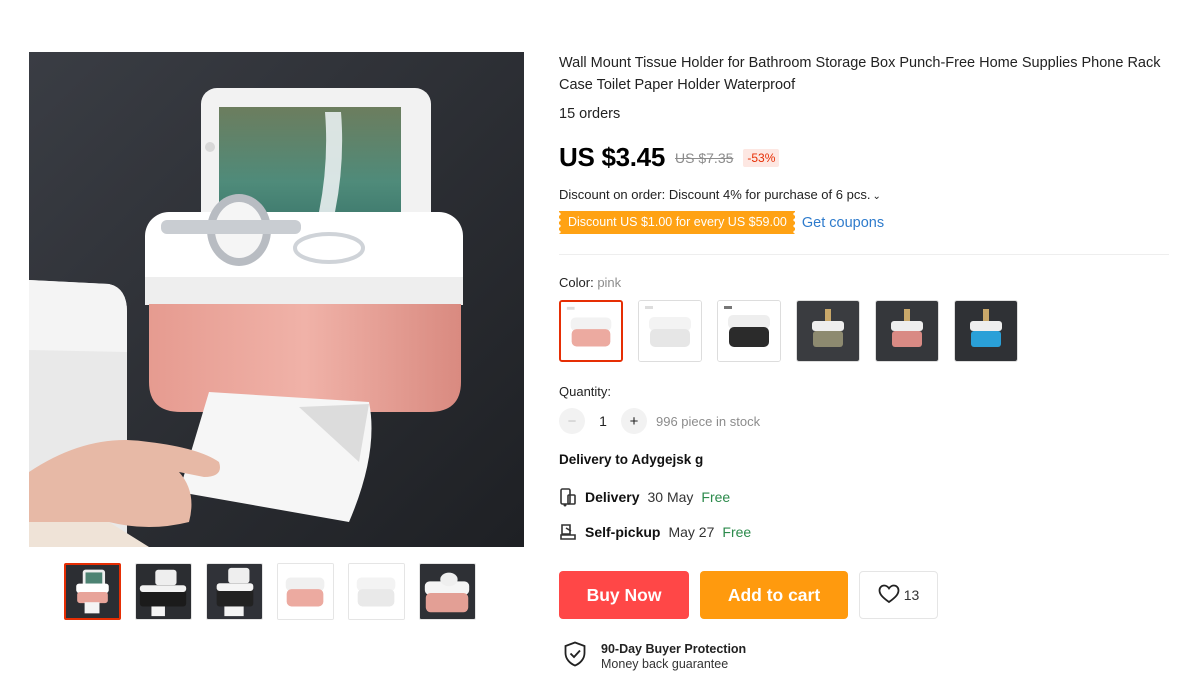  Describe the element at coordinates (907, 331) in the screenshot. I see `color-swatch-pink-deco` at that location.